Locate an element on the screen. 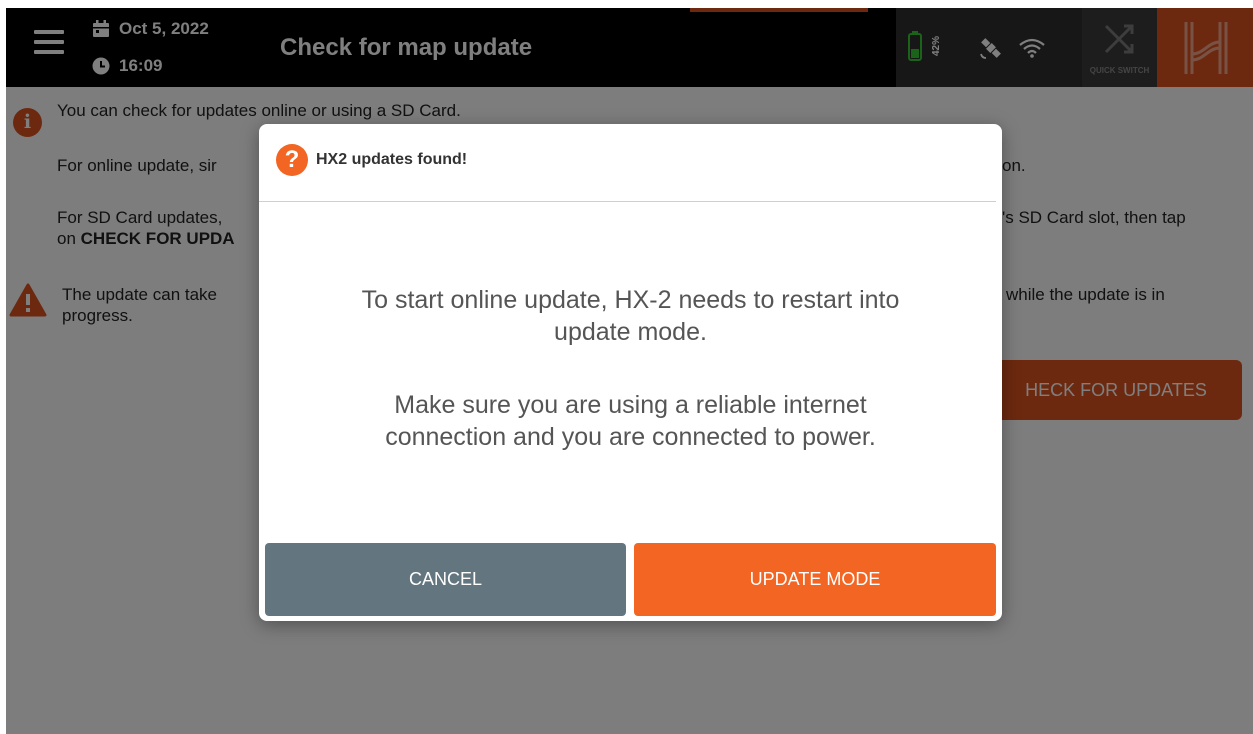 The height and width of the screenshot is (734, 1253). question-icon: ? is located at coordinates (292, 160).